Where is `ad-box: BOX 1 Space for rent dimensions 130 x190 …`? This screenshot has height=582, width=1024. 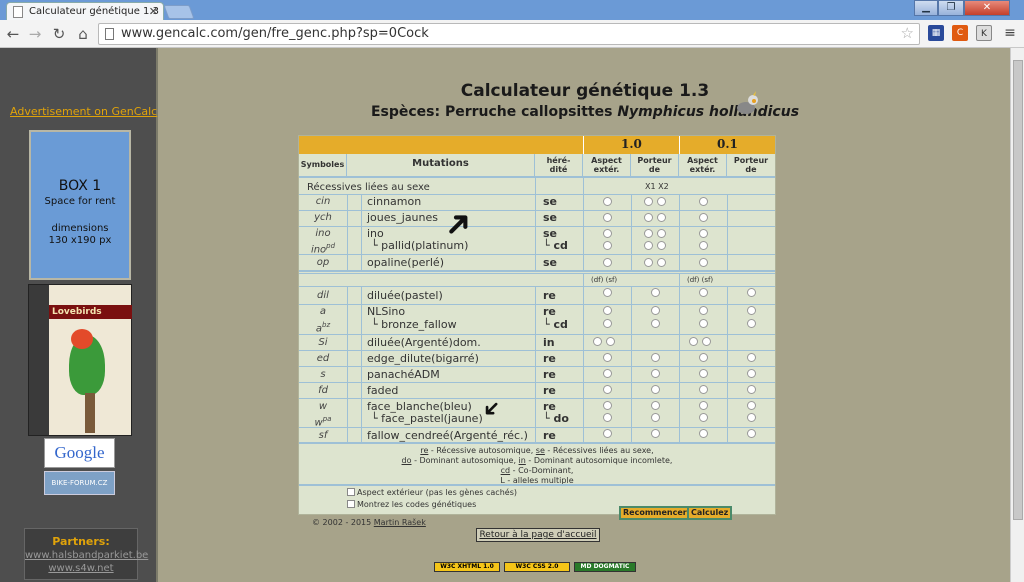
ad-box: BOX 1 Space for rent dimensions 130 x190 … is located at coordinates (80, 205).